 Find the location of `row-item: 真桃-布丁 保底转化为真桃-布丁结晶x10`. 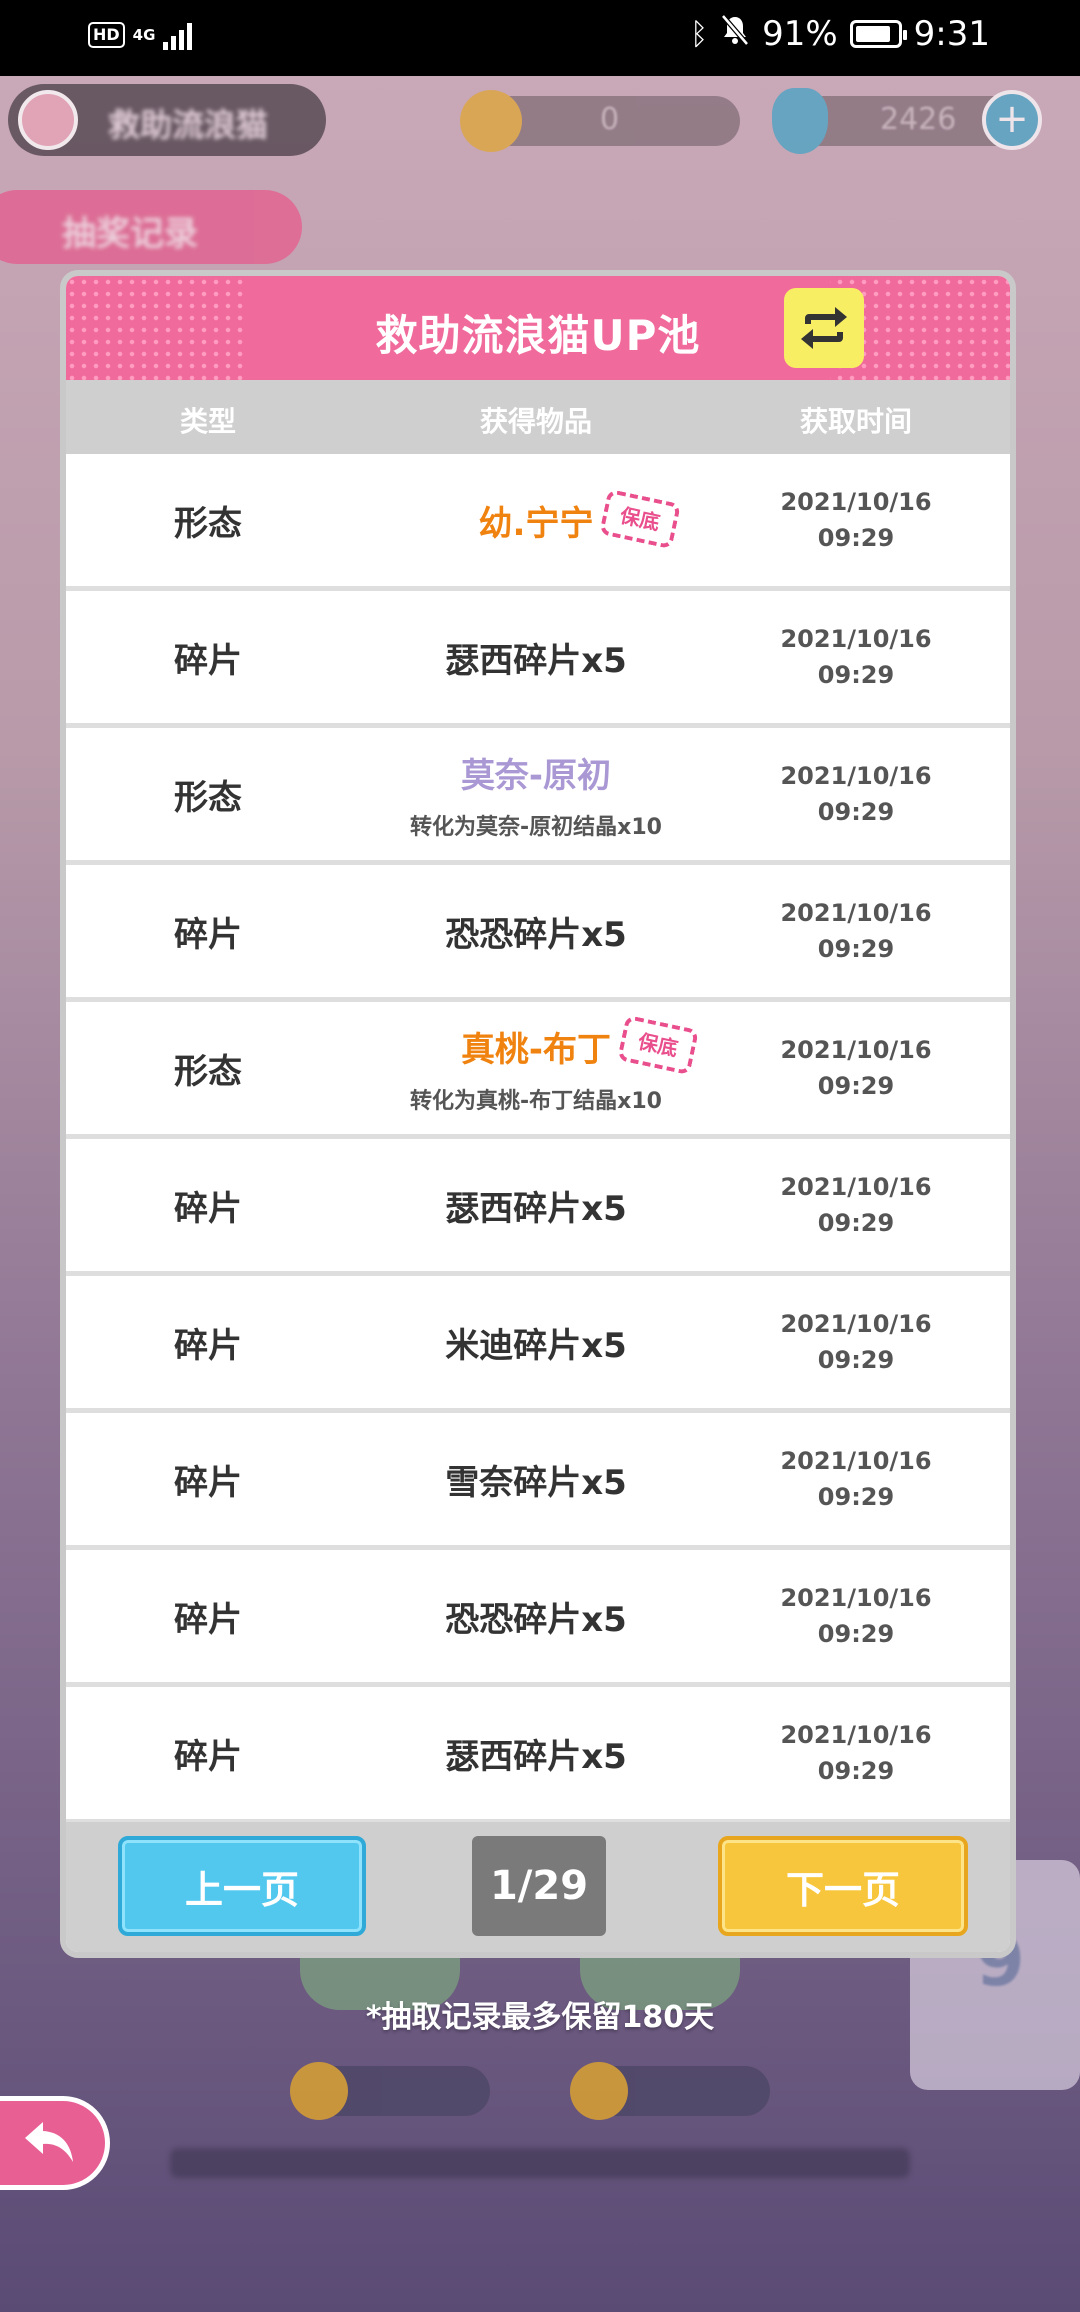

row-item: 真桃-布丁 保底转化为真桃-布丁结晶x10 is located at coordinates (543, 1068).